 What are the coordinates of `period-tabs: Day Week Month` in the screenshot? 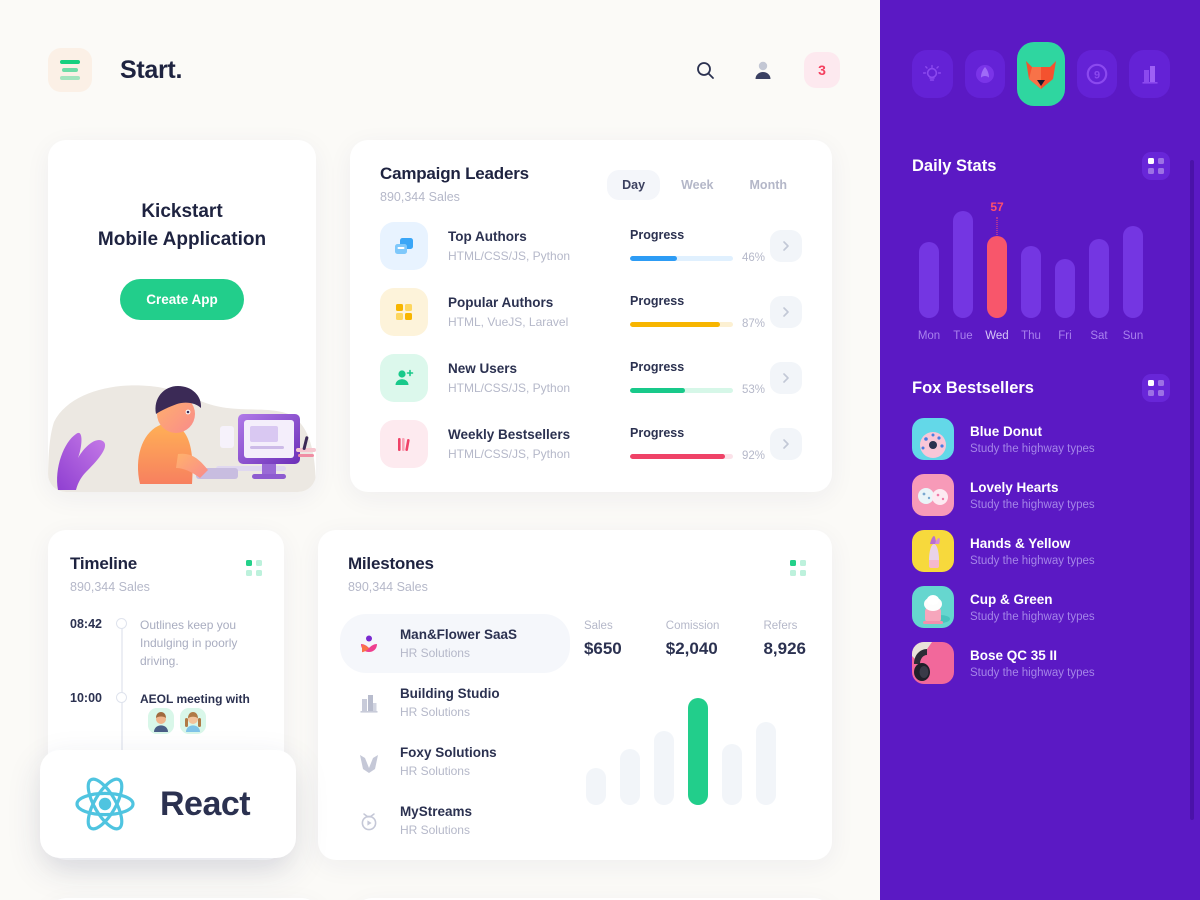 It's located at (704, 185).